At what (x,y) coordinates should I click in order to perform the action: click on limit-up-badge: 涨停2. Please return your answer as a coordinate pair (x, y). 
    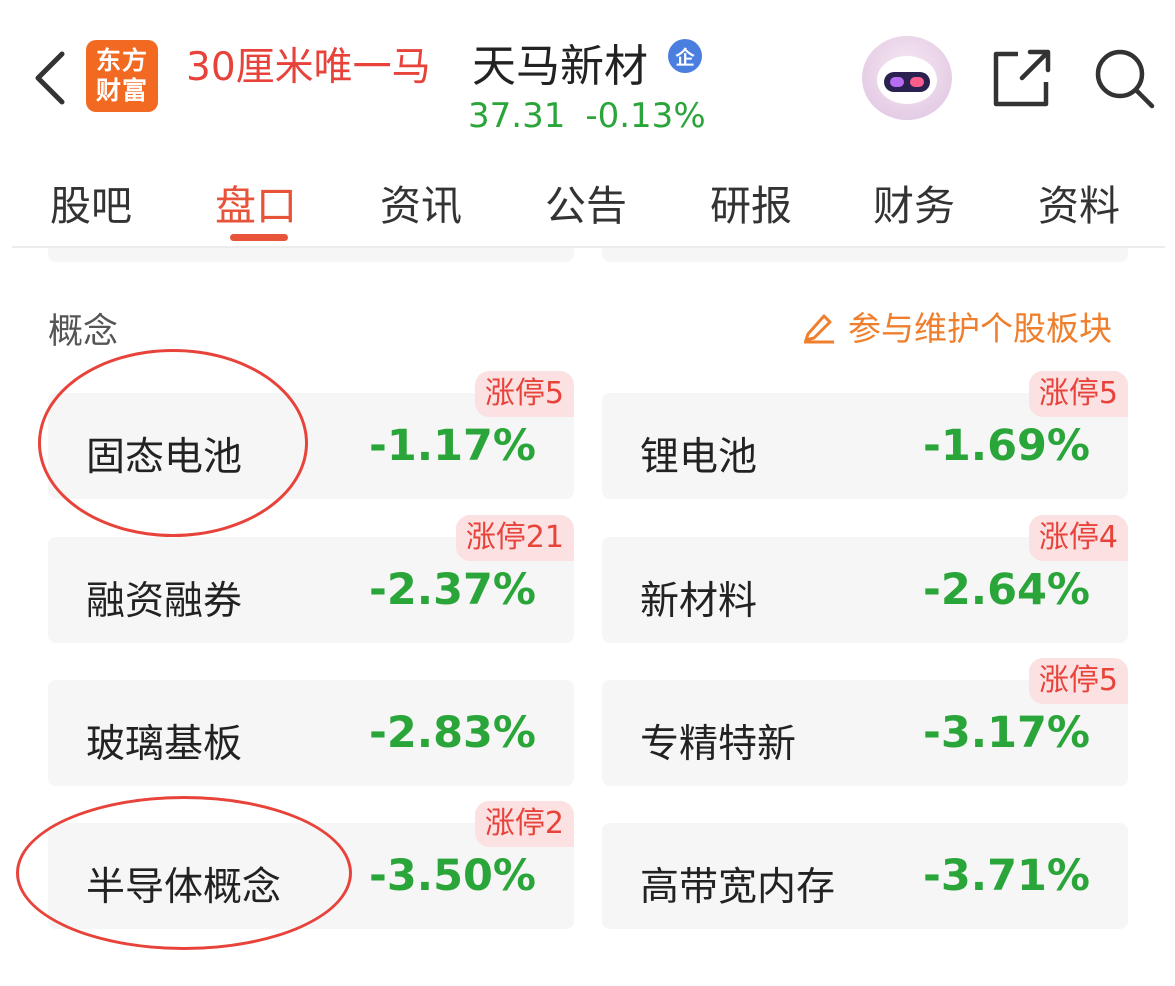
    Looking at the image, I should click on (524, 824).